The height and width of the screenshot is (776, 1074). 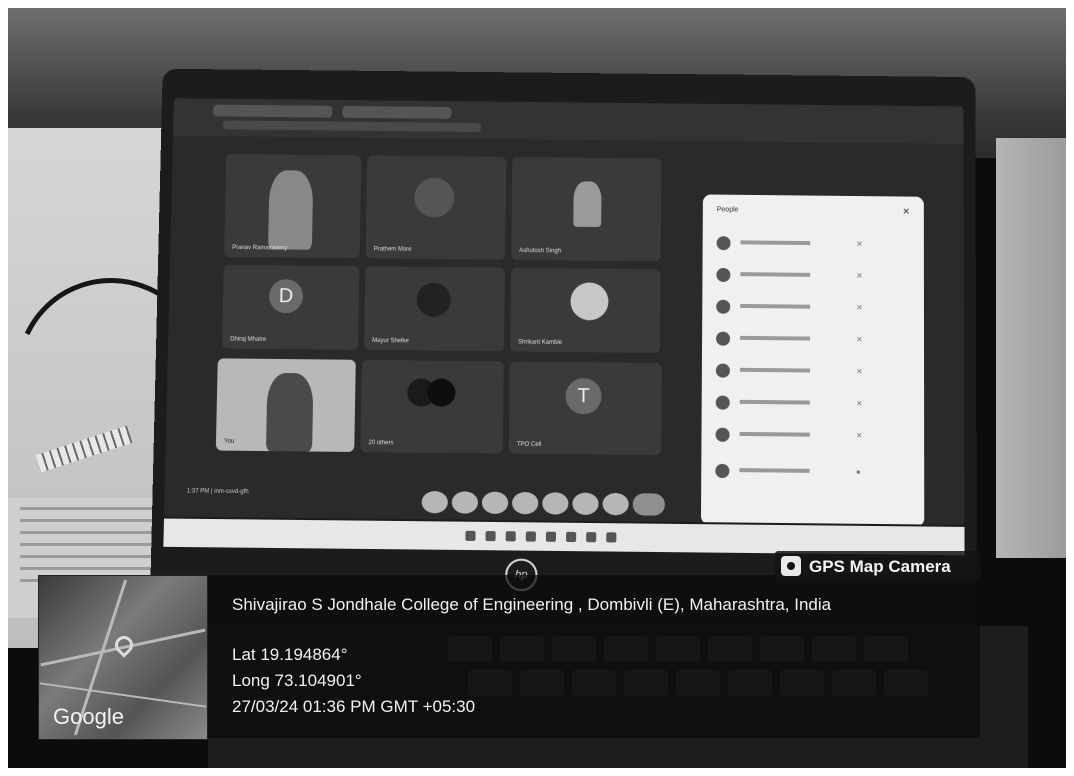 What do you see at coordinates (290, 654) in the screenshot?
I see `latitude: Lat 19.194864°` at bounding box center [290, 654].